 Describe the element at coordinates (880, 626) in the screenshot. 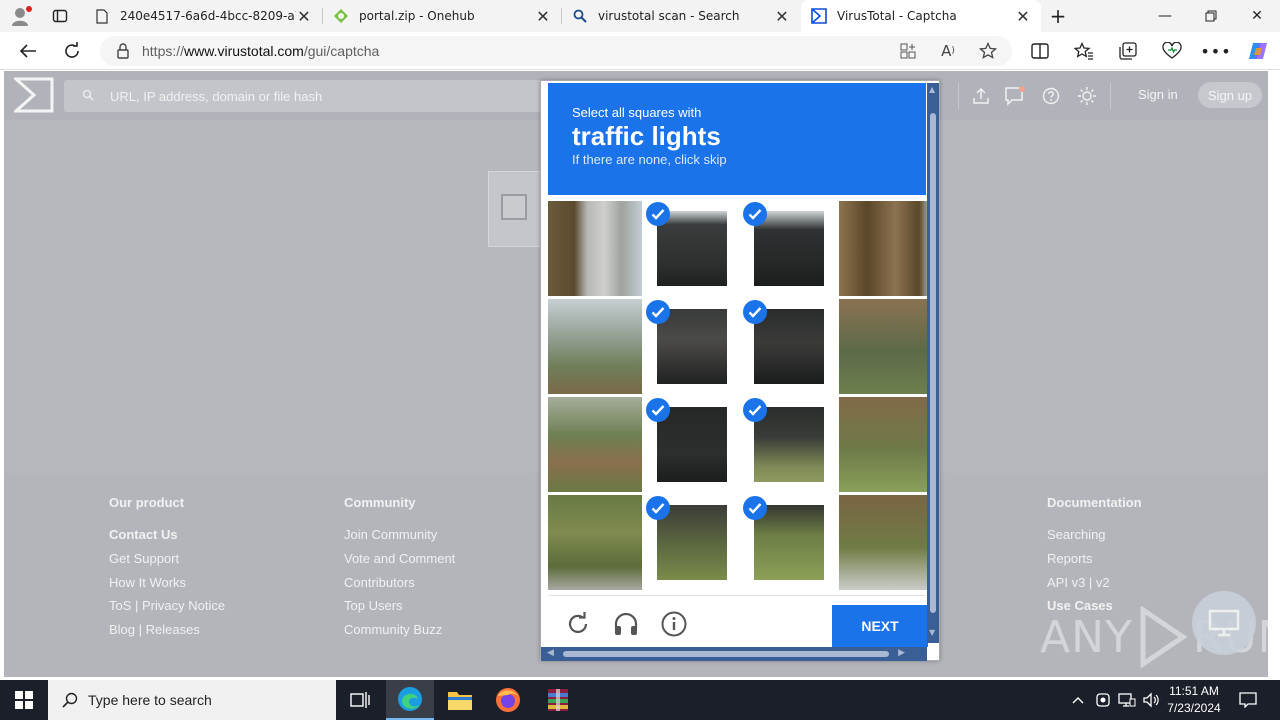

I see `next-button: NEXT` at that location.